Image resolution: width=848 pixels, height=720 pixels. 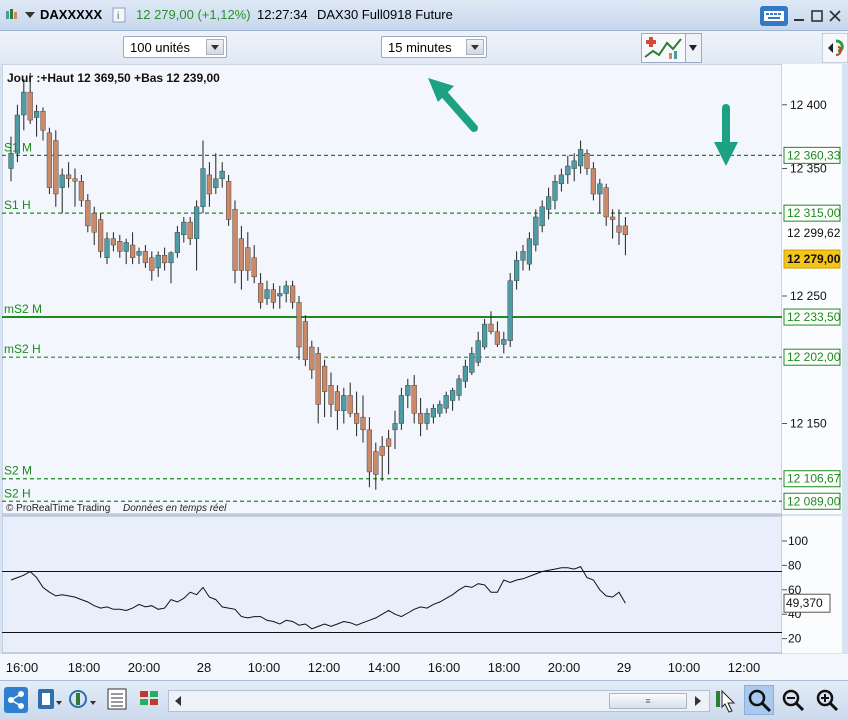 What do you see at coordinates (12, 15) in the screenshot?
I see `chart-window-icon` at bounding box center [12, 15].